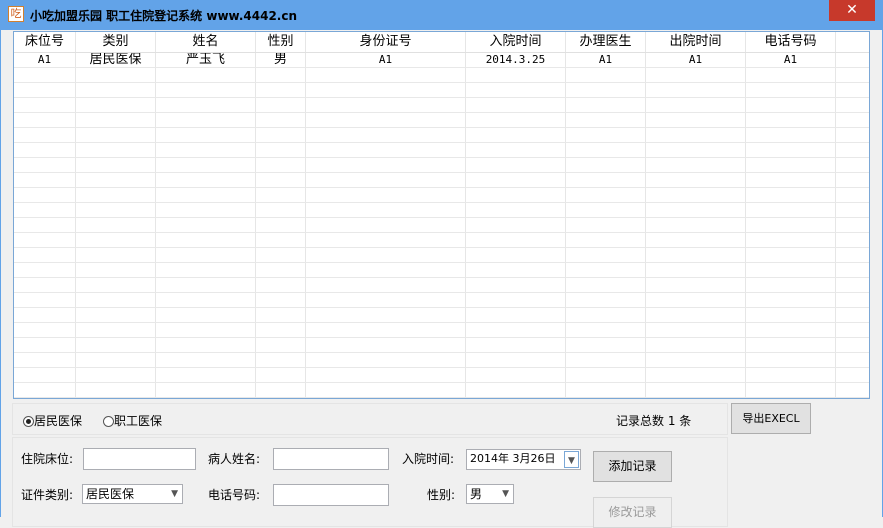 The width and height of the screenshot is (883, 528). I want to click on bed-input, so click(139, 459).